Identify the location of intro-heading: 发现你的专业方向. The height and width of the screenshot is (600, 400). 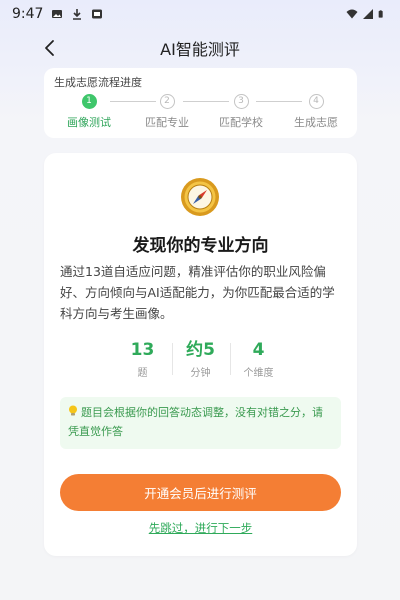
(200, 246).